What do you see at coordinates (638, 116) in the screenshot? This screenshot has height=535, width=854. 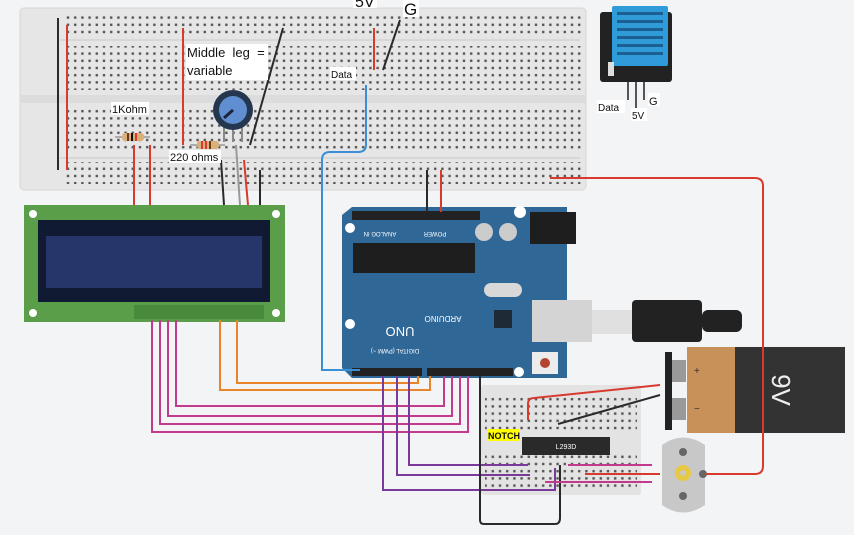 I see `sensor-label-5v: 5V` at bounding box center [638, 116].